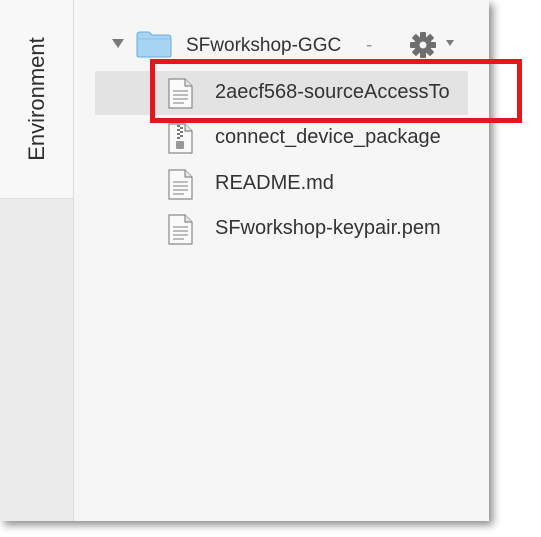  What do you see at coordinates (423, 45) in the screenshot?
I see `gear-icon` at bounding box center [423, 45].